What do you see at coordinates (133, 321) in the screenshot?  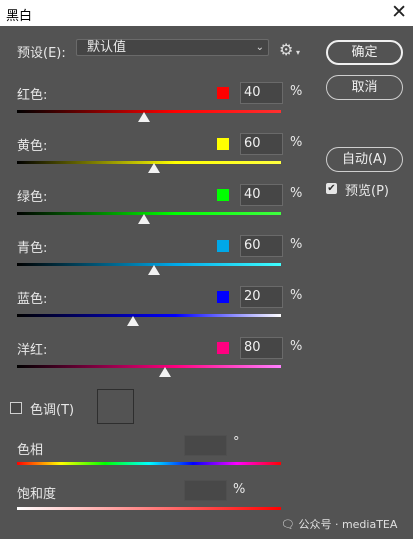 I see `blue-slider-thumb` at bounding box center [133, 321].